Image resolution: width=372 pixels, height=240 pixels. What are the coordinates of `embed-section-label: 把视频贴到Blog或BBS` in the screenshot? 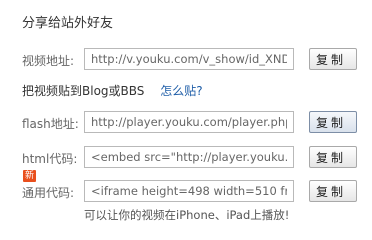 It's located at (83, 91).